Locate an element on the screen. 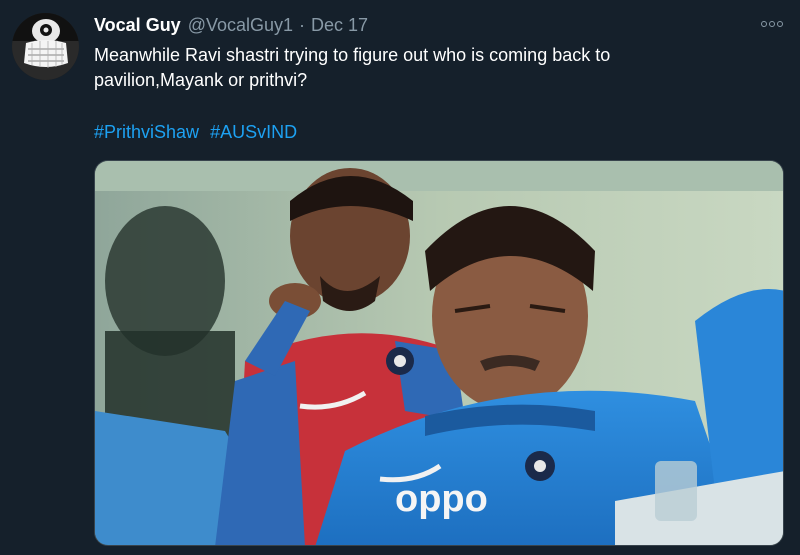 Image resolution: width=800 pixels, height=555 pixels. more-icon is located at coordinates (772, 24).